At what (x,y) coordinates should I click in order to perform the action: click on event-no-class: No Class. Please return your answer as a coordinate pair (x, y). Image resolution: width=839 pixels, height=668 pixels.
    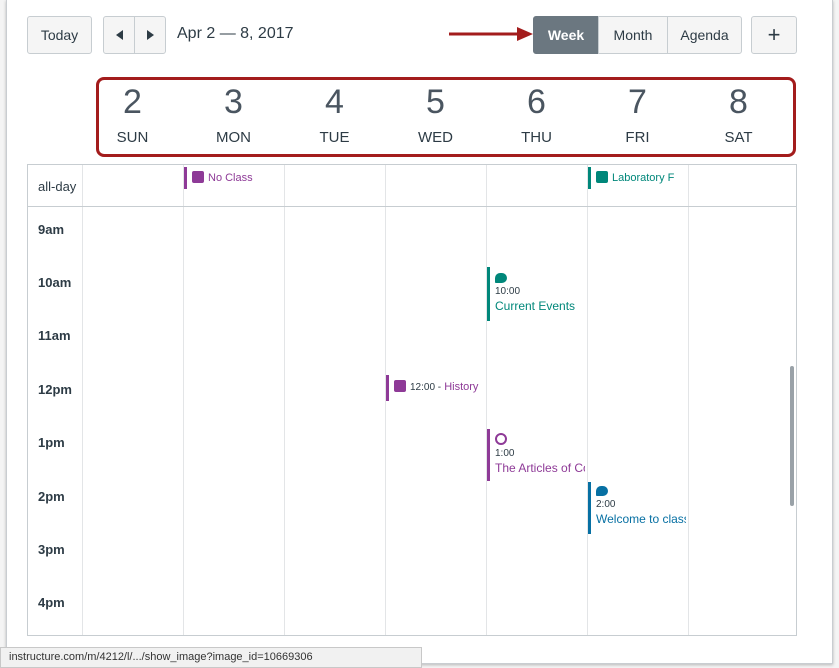
    Looking at the image, I should click on (218, 178).